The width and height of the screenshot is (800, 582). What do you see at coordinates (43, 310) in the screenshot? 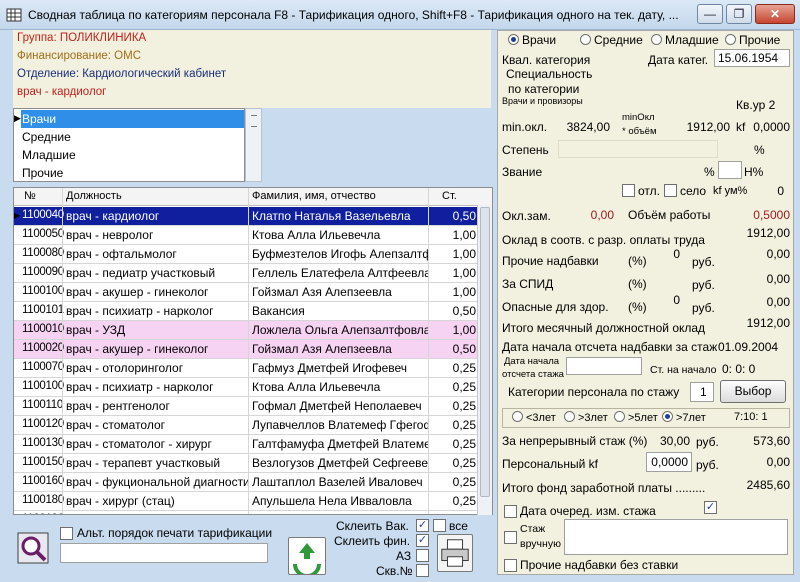
I see `cell-id: 1100101` at bounding box center [43, 310].